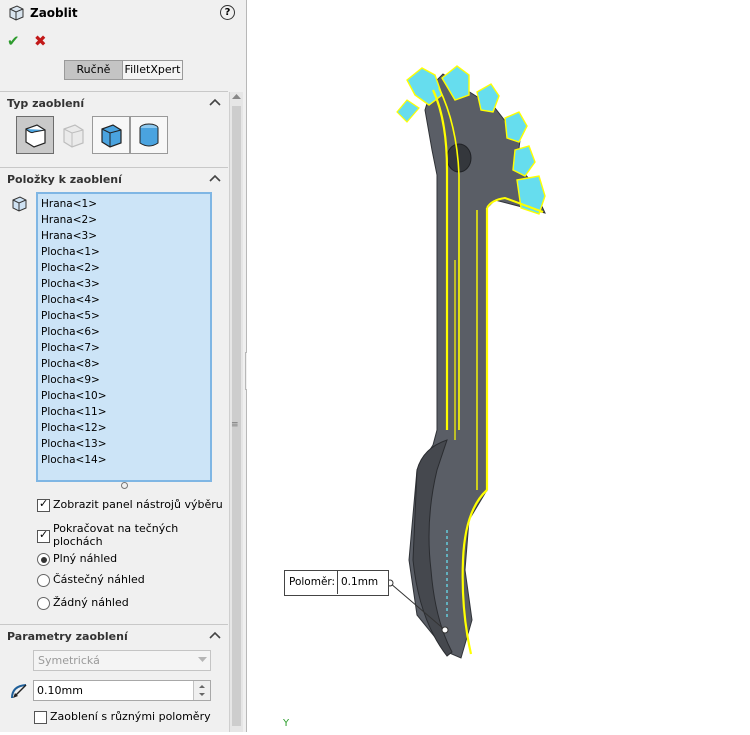 The image size is (750, 735). I want to click on variable-fillet-icon, so click(73, 136).